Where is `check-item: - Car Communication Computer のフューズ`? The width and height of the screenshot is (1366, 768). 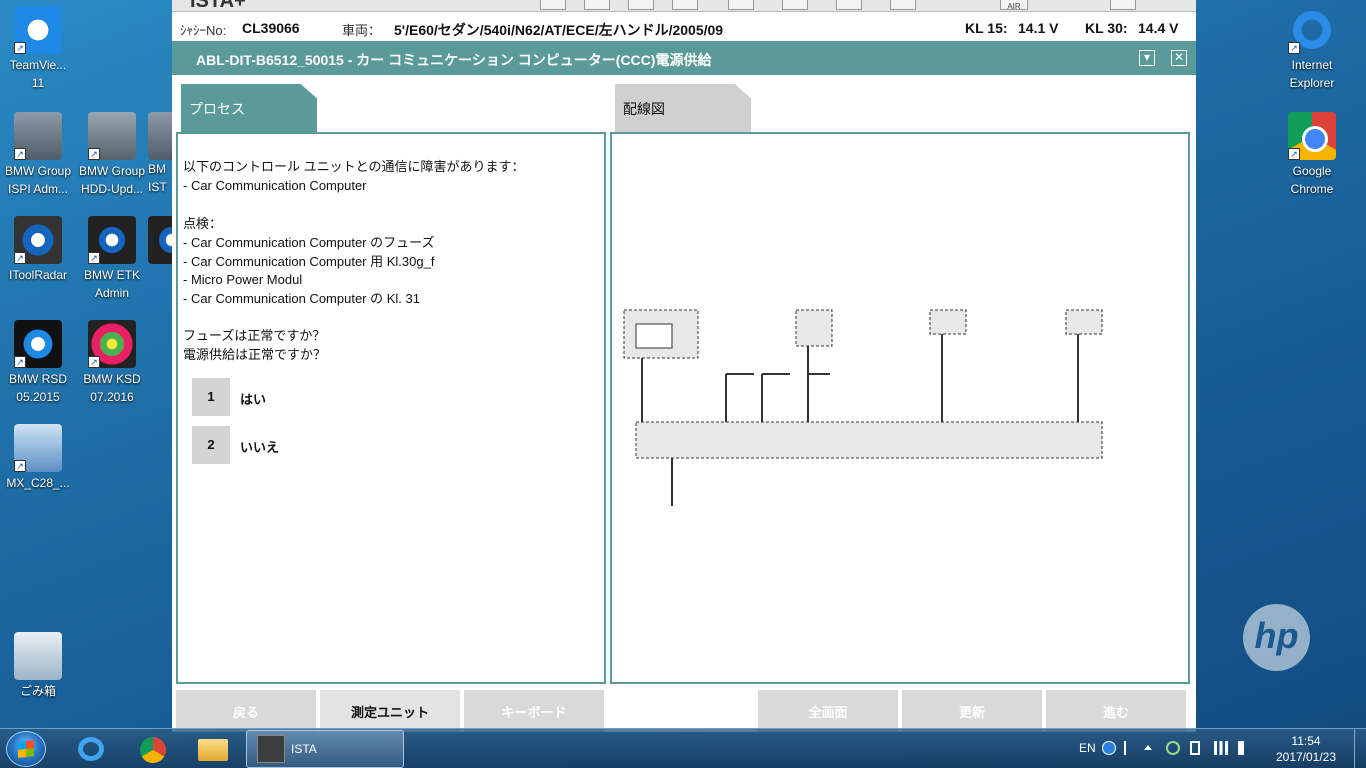 check-item: - Car Communication Computer のフューズ is located at coordinates (309, 242).